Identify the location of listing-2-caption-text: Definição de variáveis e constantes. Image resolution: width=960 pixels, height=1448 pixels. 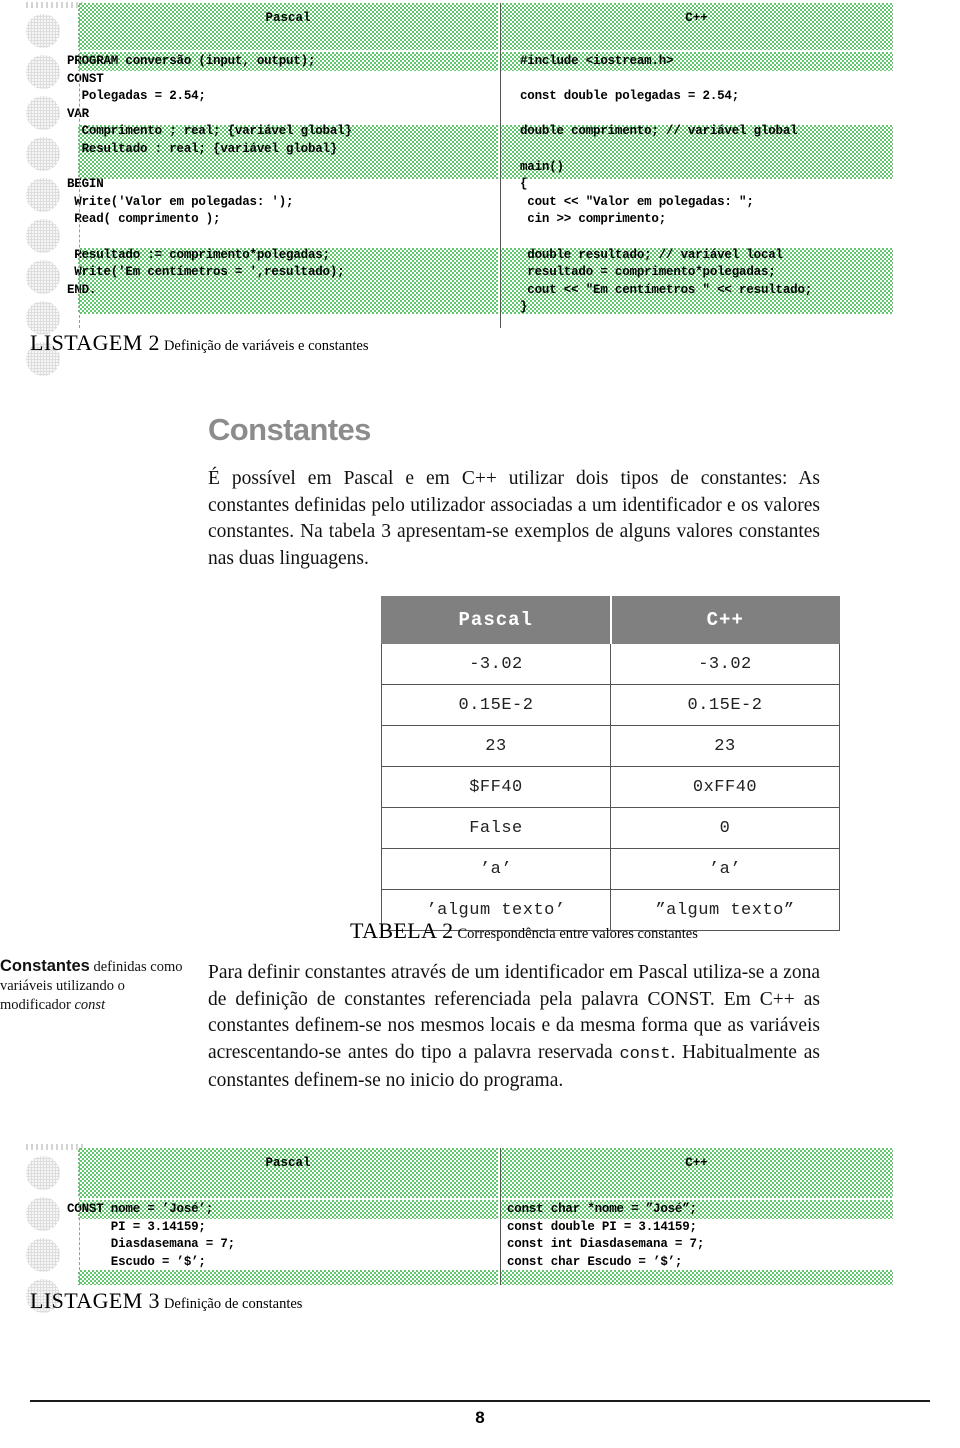
(266, 346).